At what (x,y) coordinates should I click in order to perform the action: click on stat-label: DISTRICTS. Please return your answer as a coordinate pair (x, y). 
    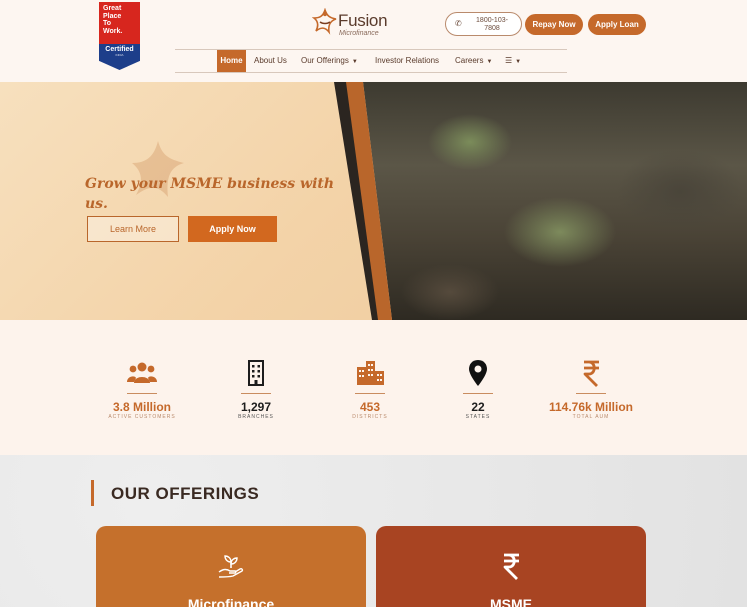
    Looking at the image, I should click on (370, 417).